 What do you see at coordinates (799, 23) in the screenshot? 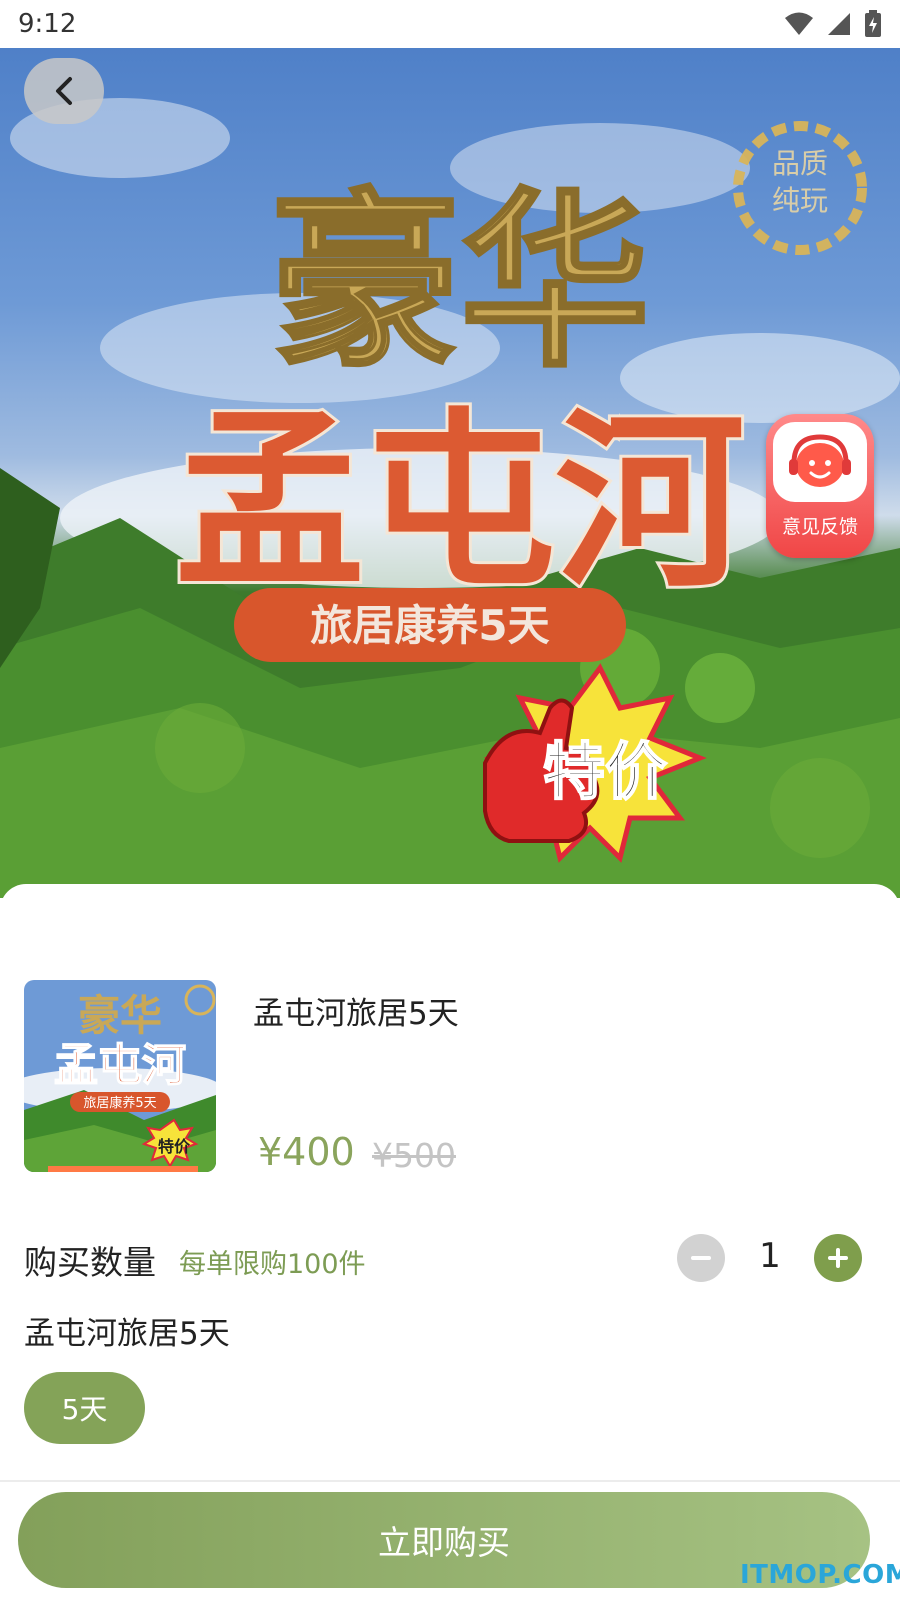
I see `wifi-icon` at bounding box center [799, 23].